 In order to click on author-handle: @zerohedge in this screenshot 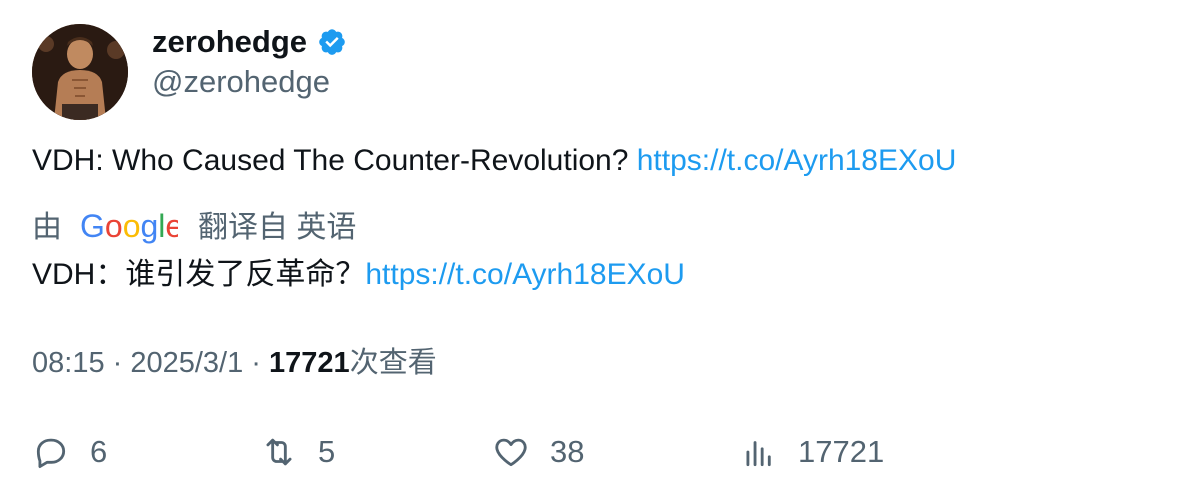, I will do `click(241, 82)`.